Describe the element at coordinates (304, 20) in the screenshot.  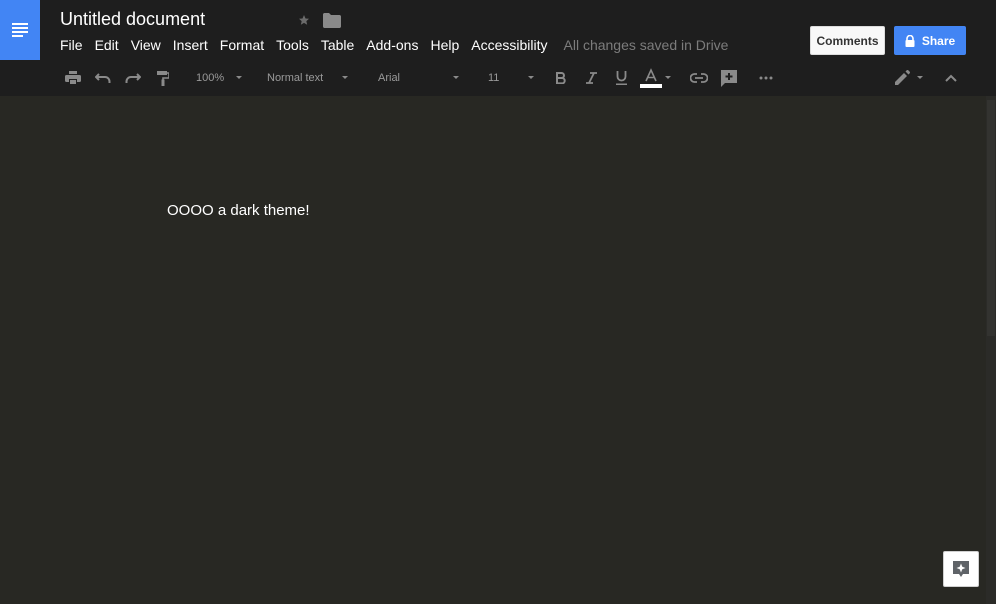
I see `star-icon` at that location.